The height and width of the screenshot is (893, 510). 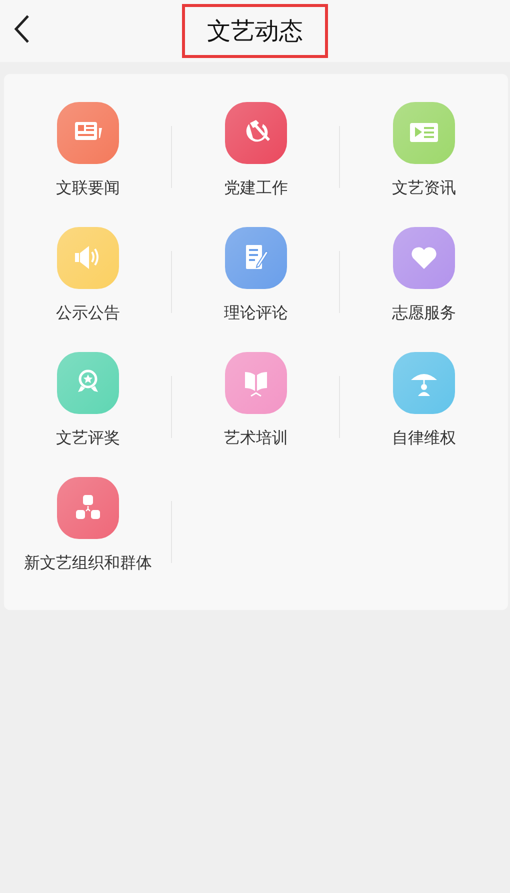 I want to click on umbrella-icon, so click(x=424, y=383).